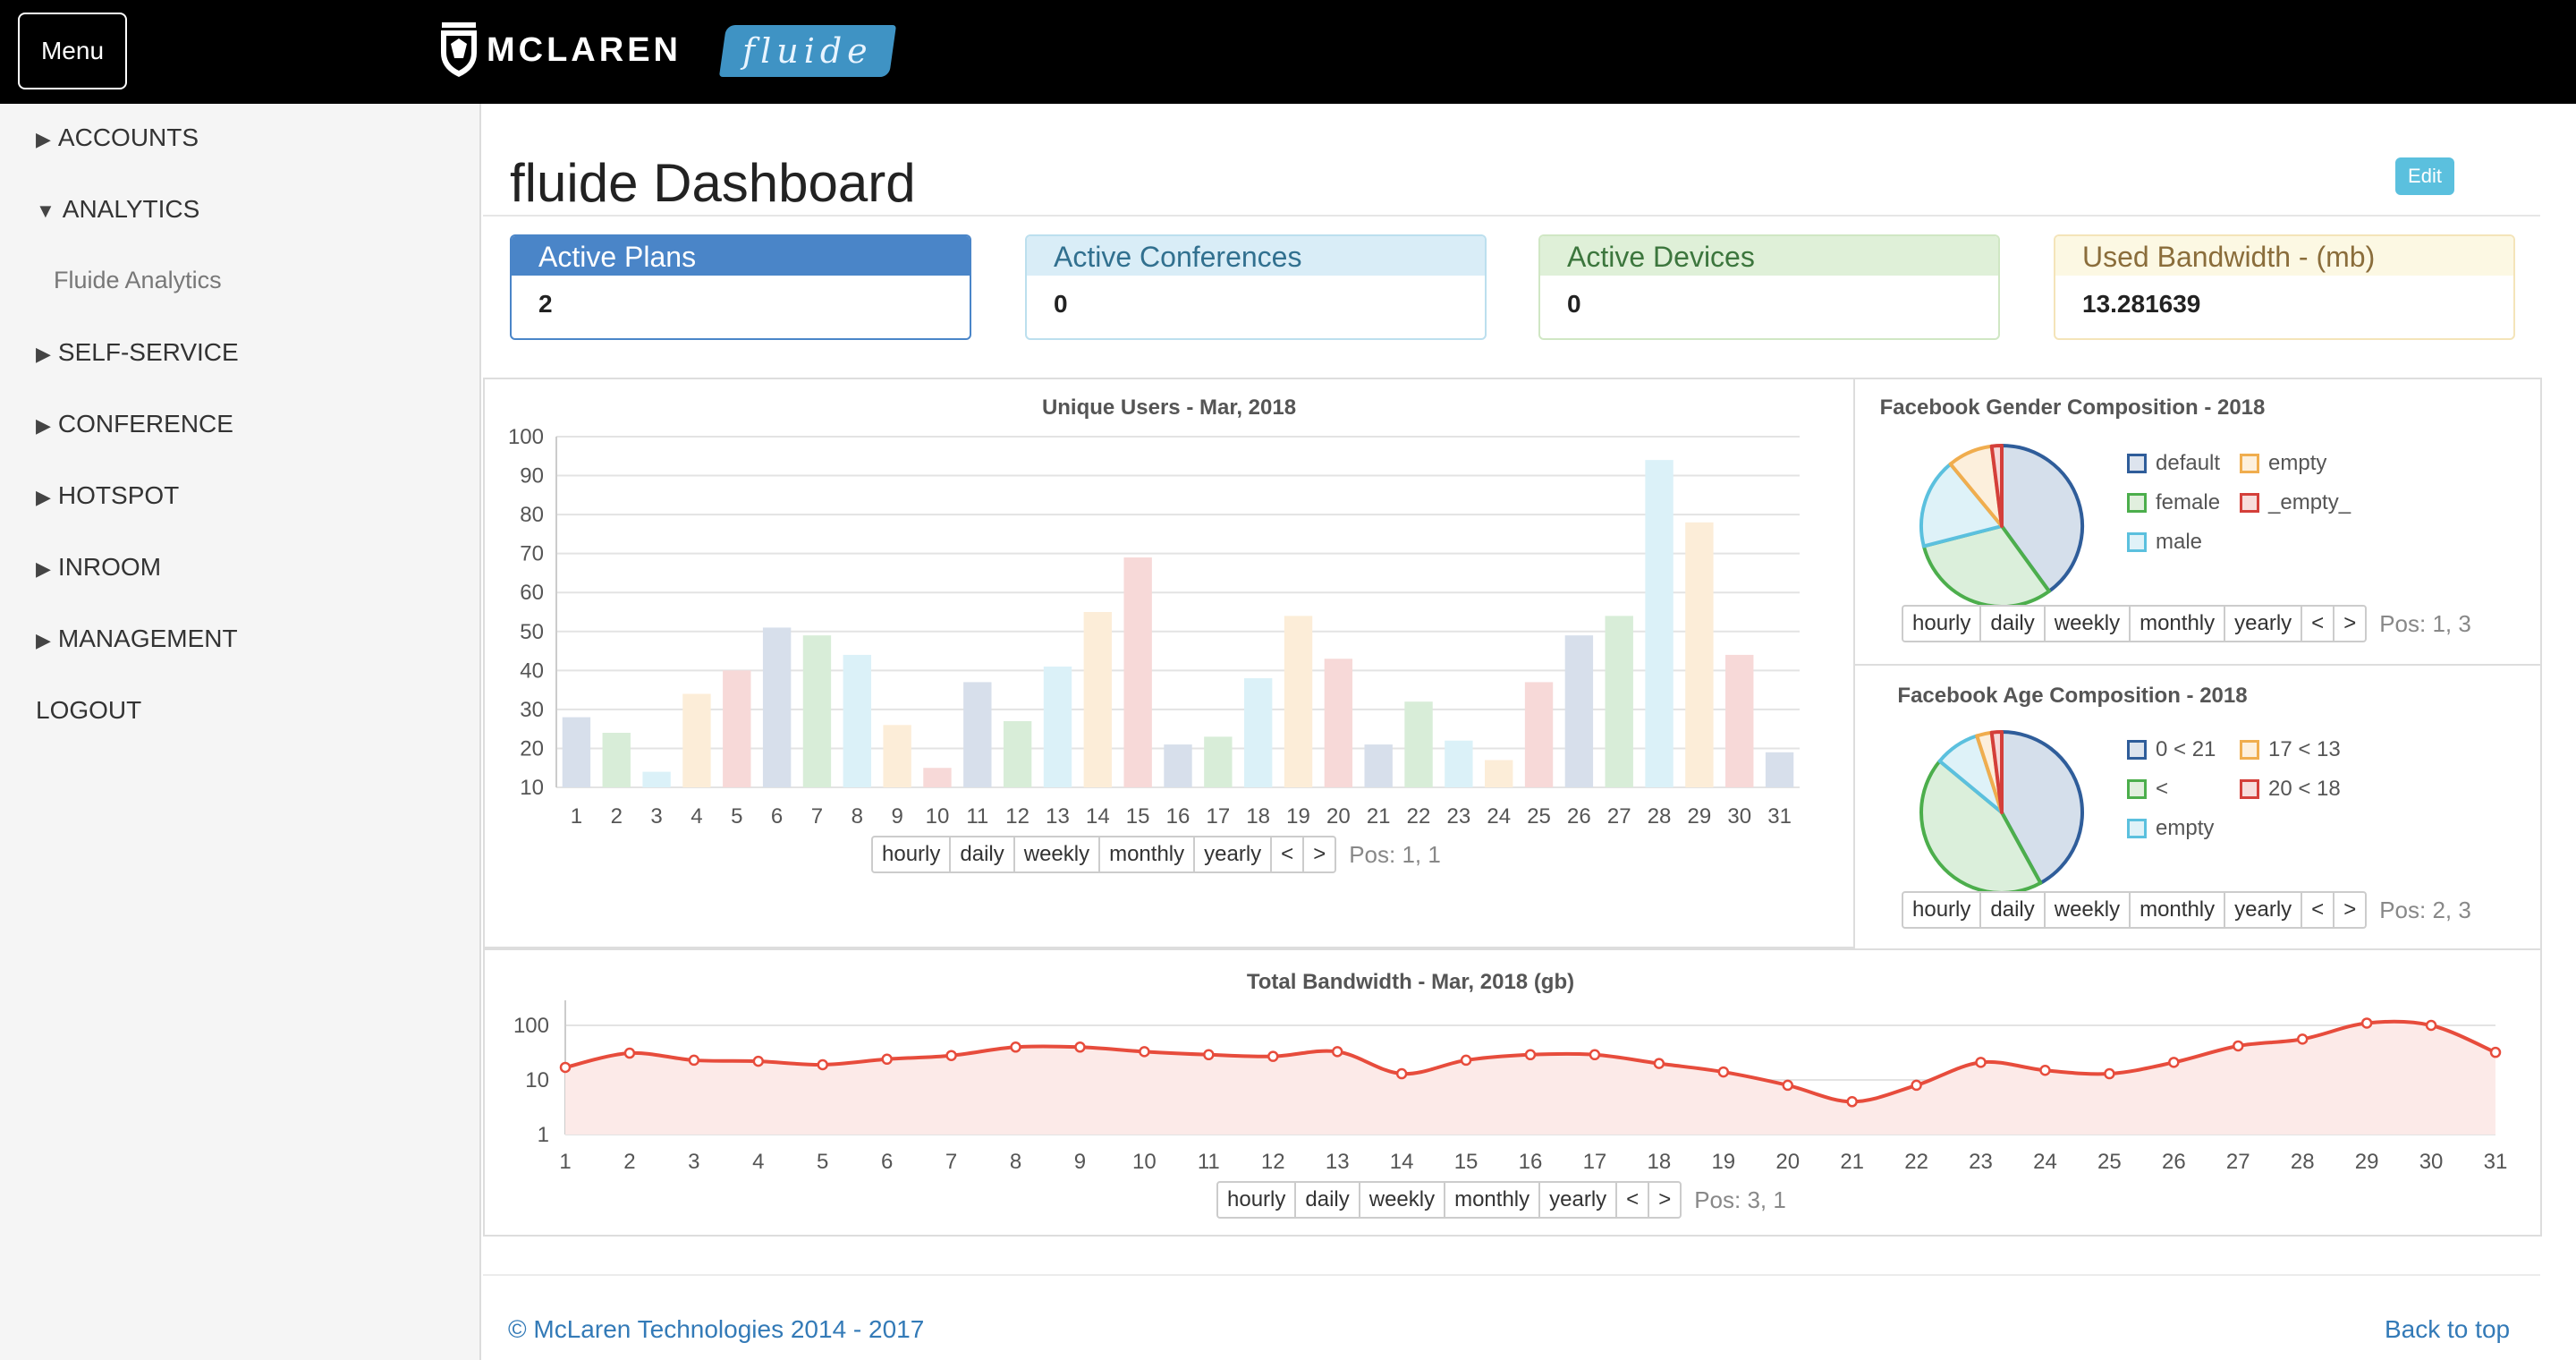 The width and height of the screenshot is (2576, 1360). Describe the element at coordinates (1700, 817) in the screenshot. I see `x-tick-label: 29` at that location.